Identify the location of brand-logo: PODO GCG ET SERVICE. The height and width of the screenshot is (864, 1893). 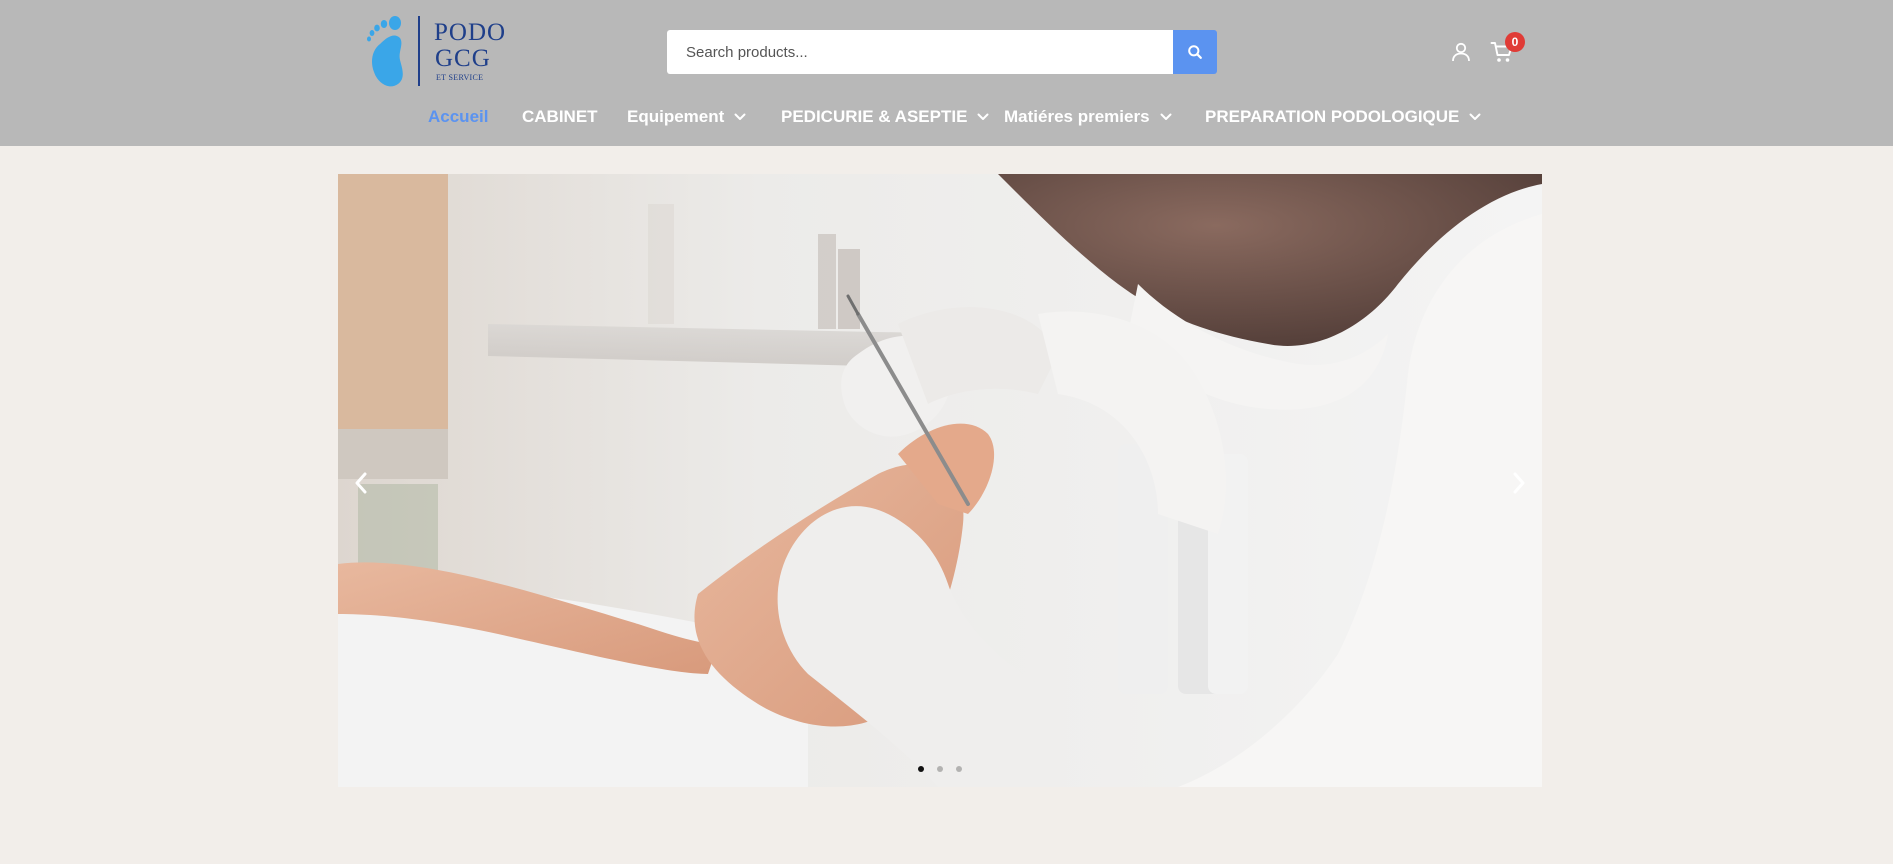
(439, 52).